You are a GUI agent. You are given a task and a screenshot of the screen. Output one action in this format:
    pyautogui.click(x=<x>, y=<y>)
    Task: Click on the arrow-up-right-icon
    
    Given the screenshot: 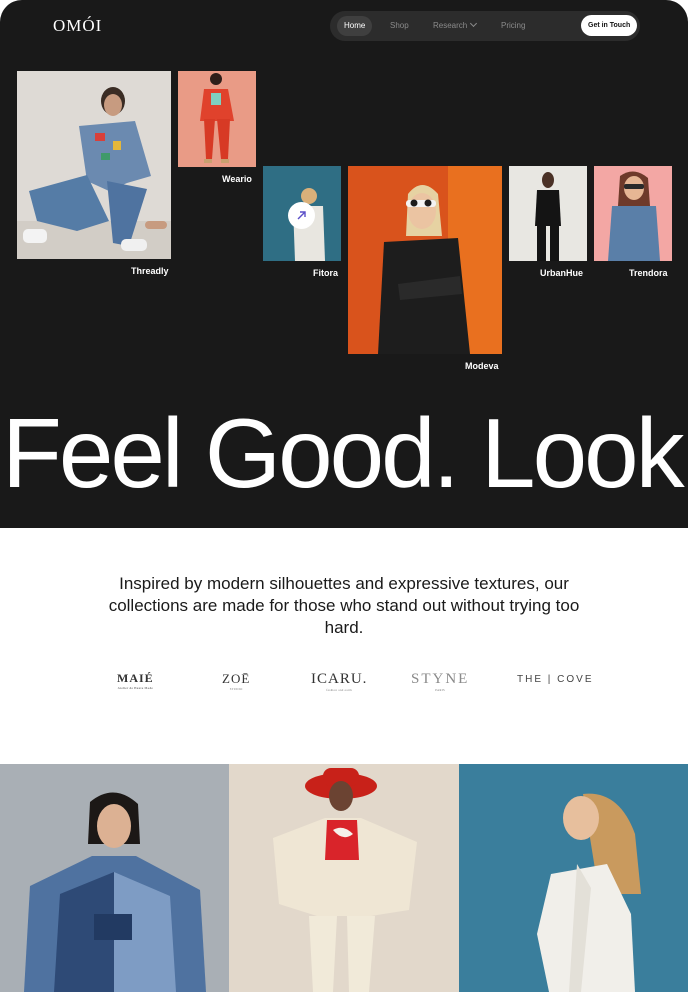 What is the action you would take?
    pyautogui.click(x=301, y=215)
    